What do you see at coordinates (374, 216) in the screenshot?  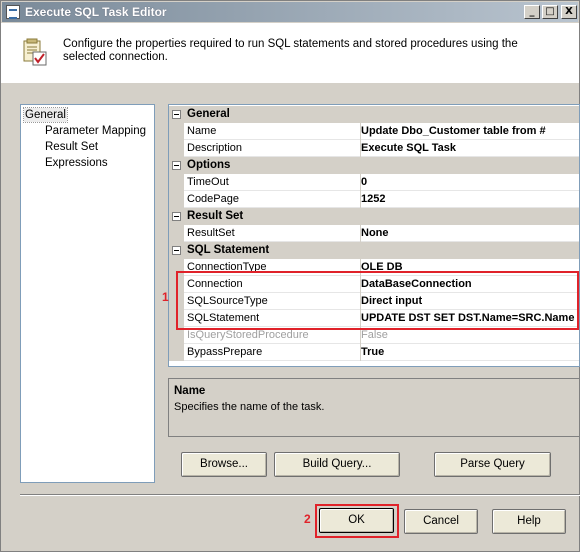 I see `category-result-set: Result Set` at bounding box center [374, 216].